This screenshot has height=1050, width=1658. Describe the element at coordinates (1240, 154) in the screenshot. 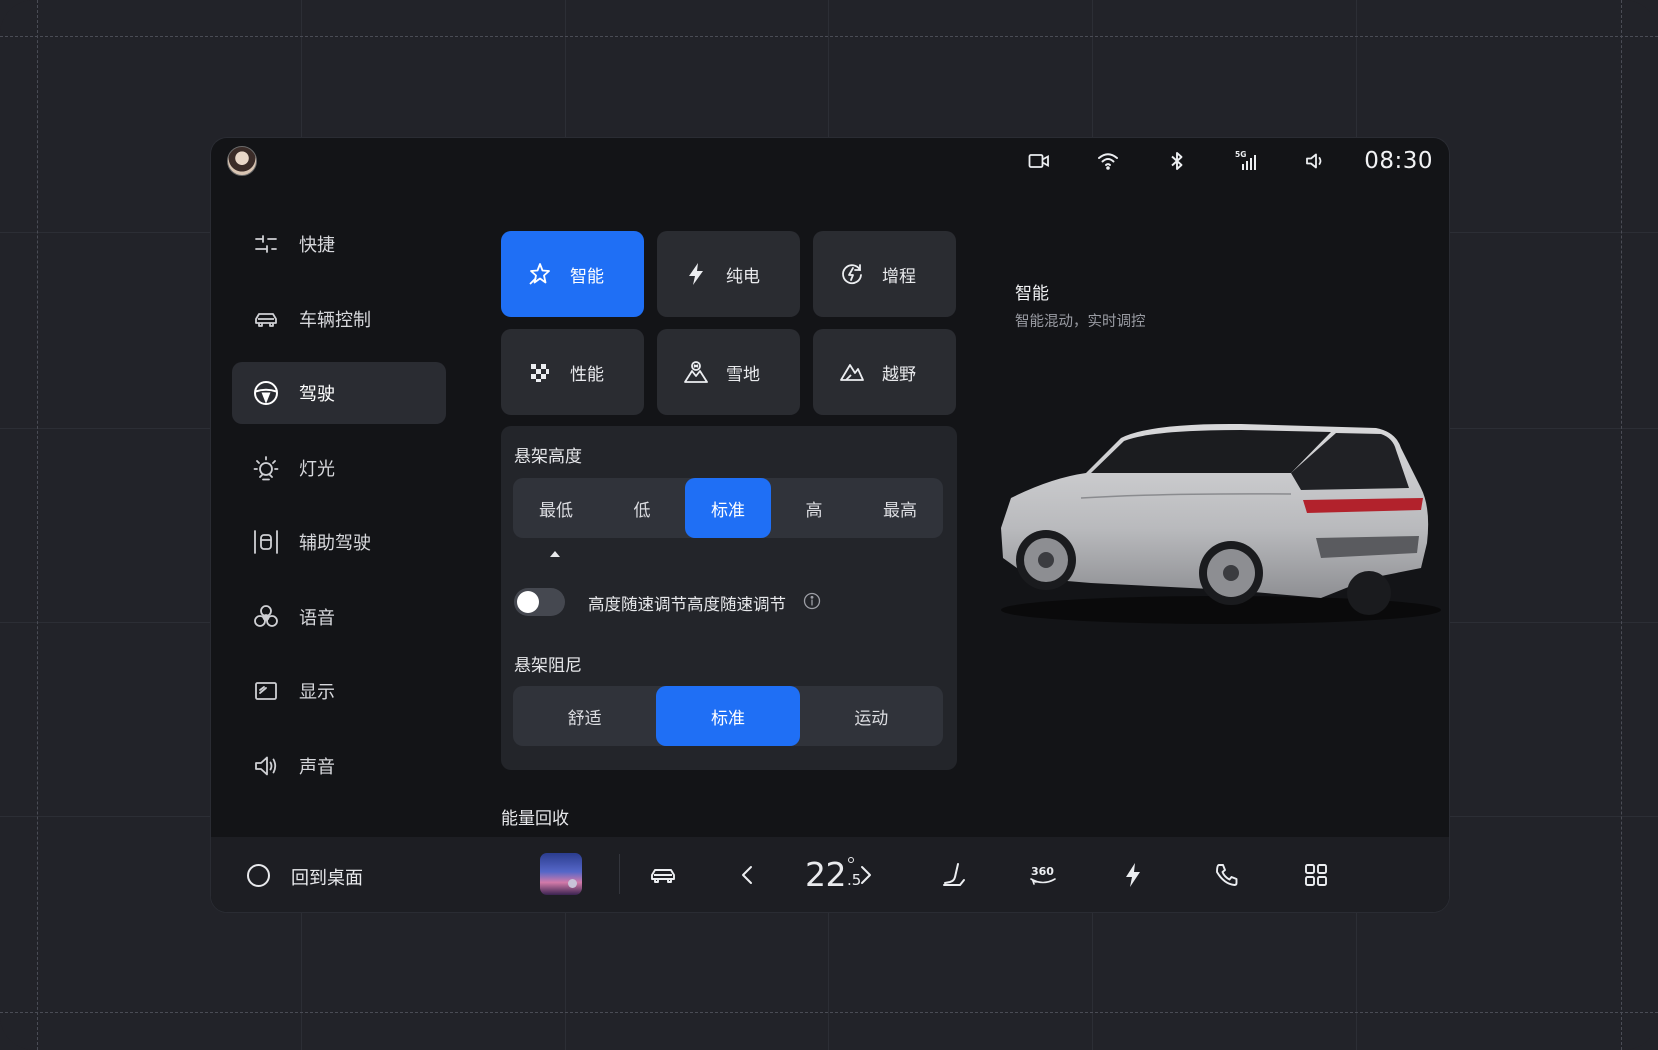

I see `svg-text: 5G` at that location.